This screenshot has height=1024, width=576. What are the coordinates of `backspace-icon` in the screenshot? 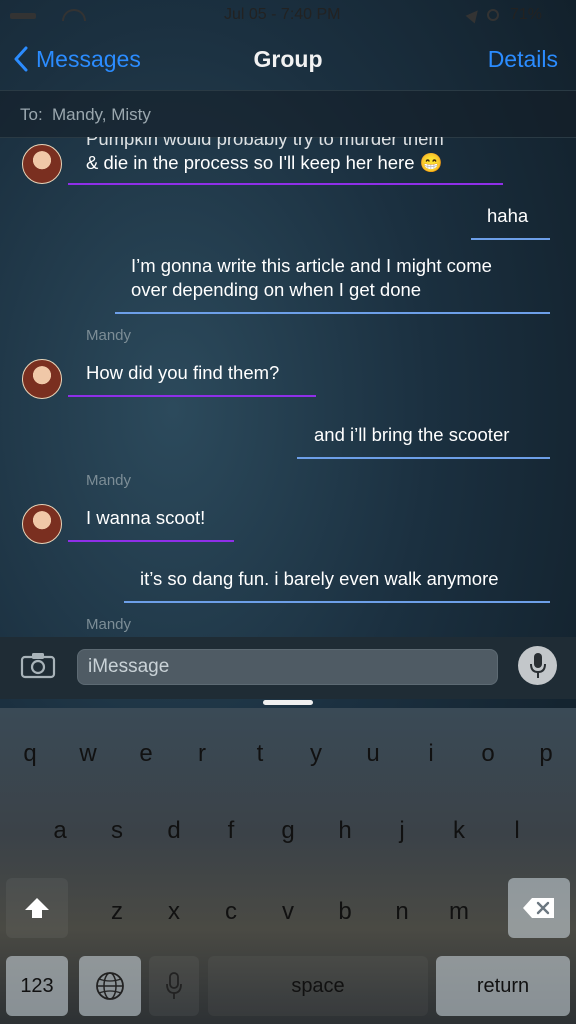 It's located at (538, 908).